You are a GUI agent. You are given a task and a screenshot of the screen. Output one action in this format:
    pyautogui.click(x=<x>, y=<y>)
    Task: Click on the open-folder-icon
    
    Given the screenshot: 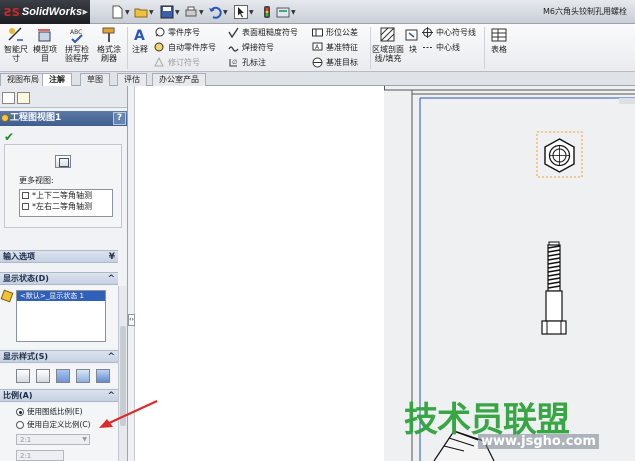 What is the action you would take?
    pyautogui.click(x=141, y=13)
    